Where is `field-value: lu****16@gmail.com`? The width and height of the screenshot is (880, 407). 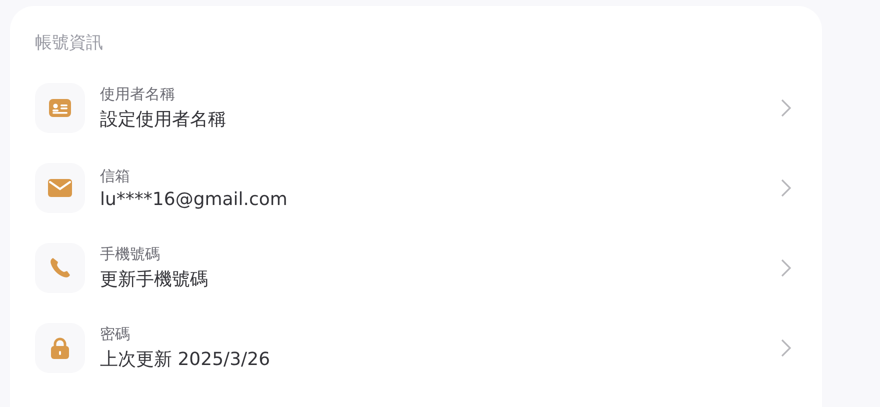
field-value: lu****16@gmail.com is located at coordinates (194, 199).